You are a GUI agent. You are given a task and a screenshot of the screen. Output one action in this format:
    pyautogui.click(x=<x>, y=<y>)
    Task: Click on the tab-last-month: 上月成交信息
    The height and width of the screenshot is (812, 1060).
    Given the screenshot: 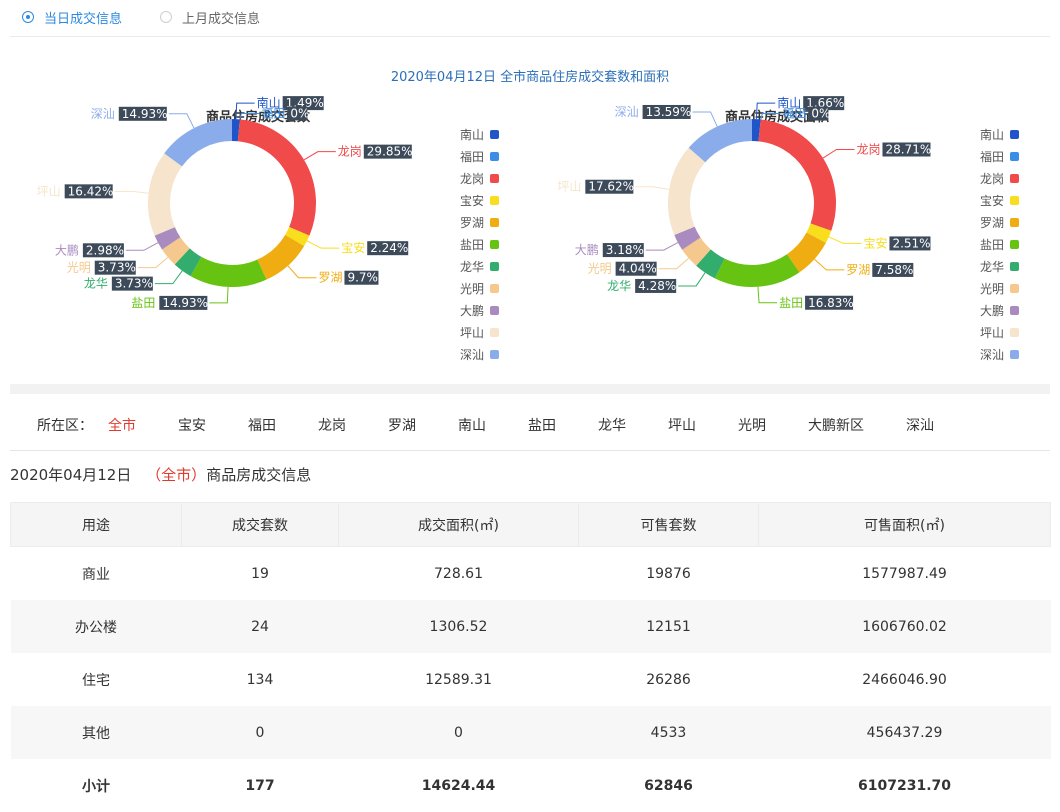 What is the action you would take?
    pyautogui.click(x=210, y=17)
    